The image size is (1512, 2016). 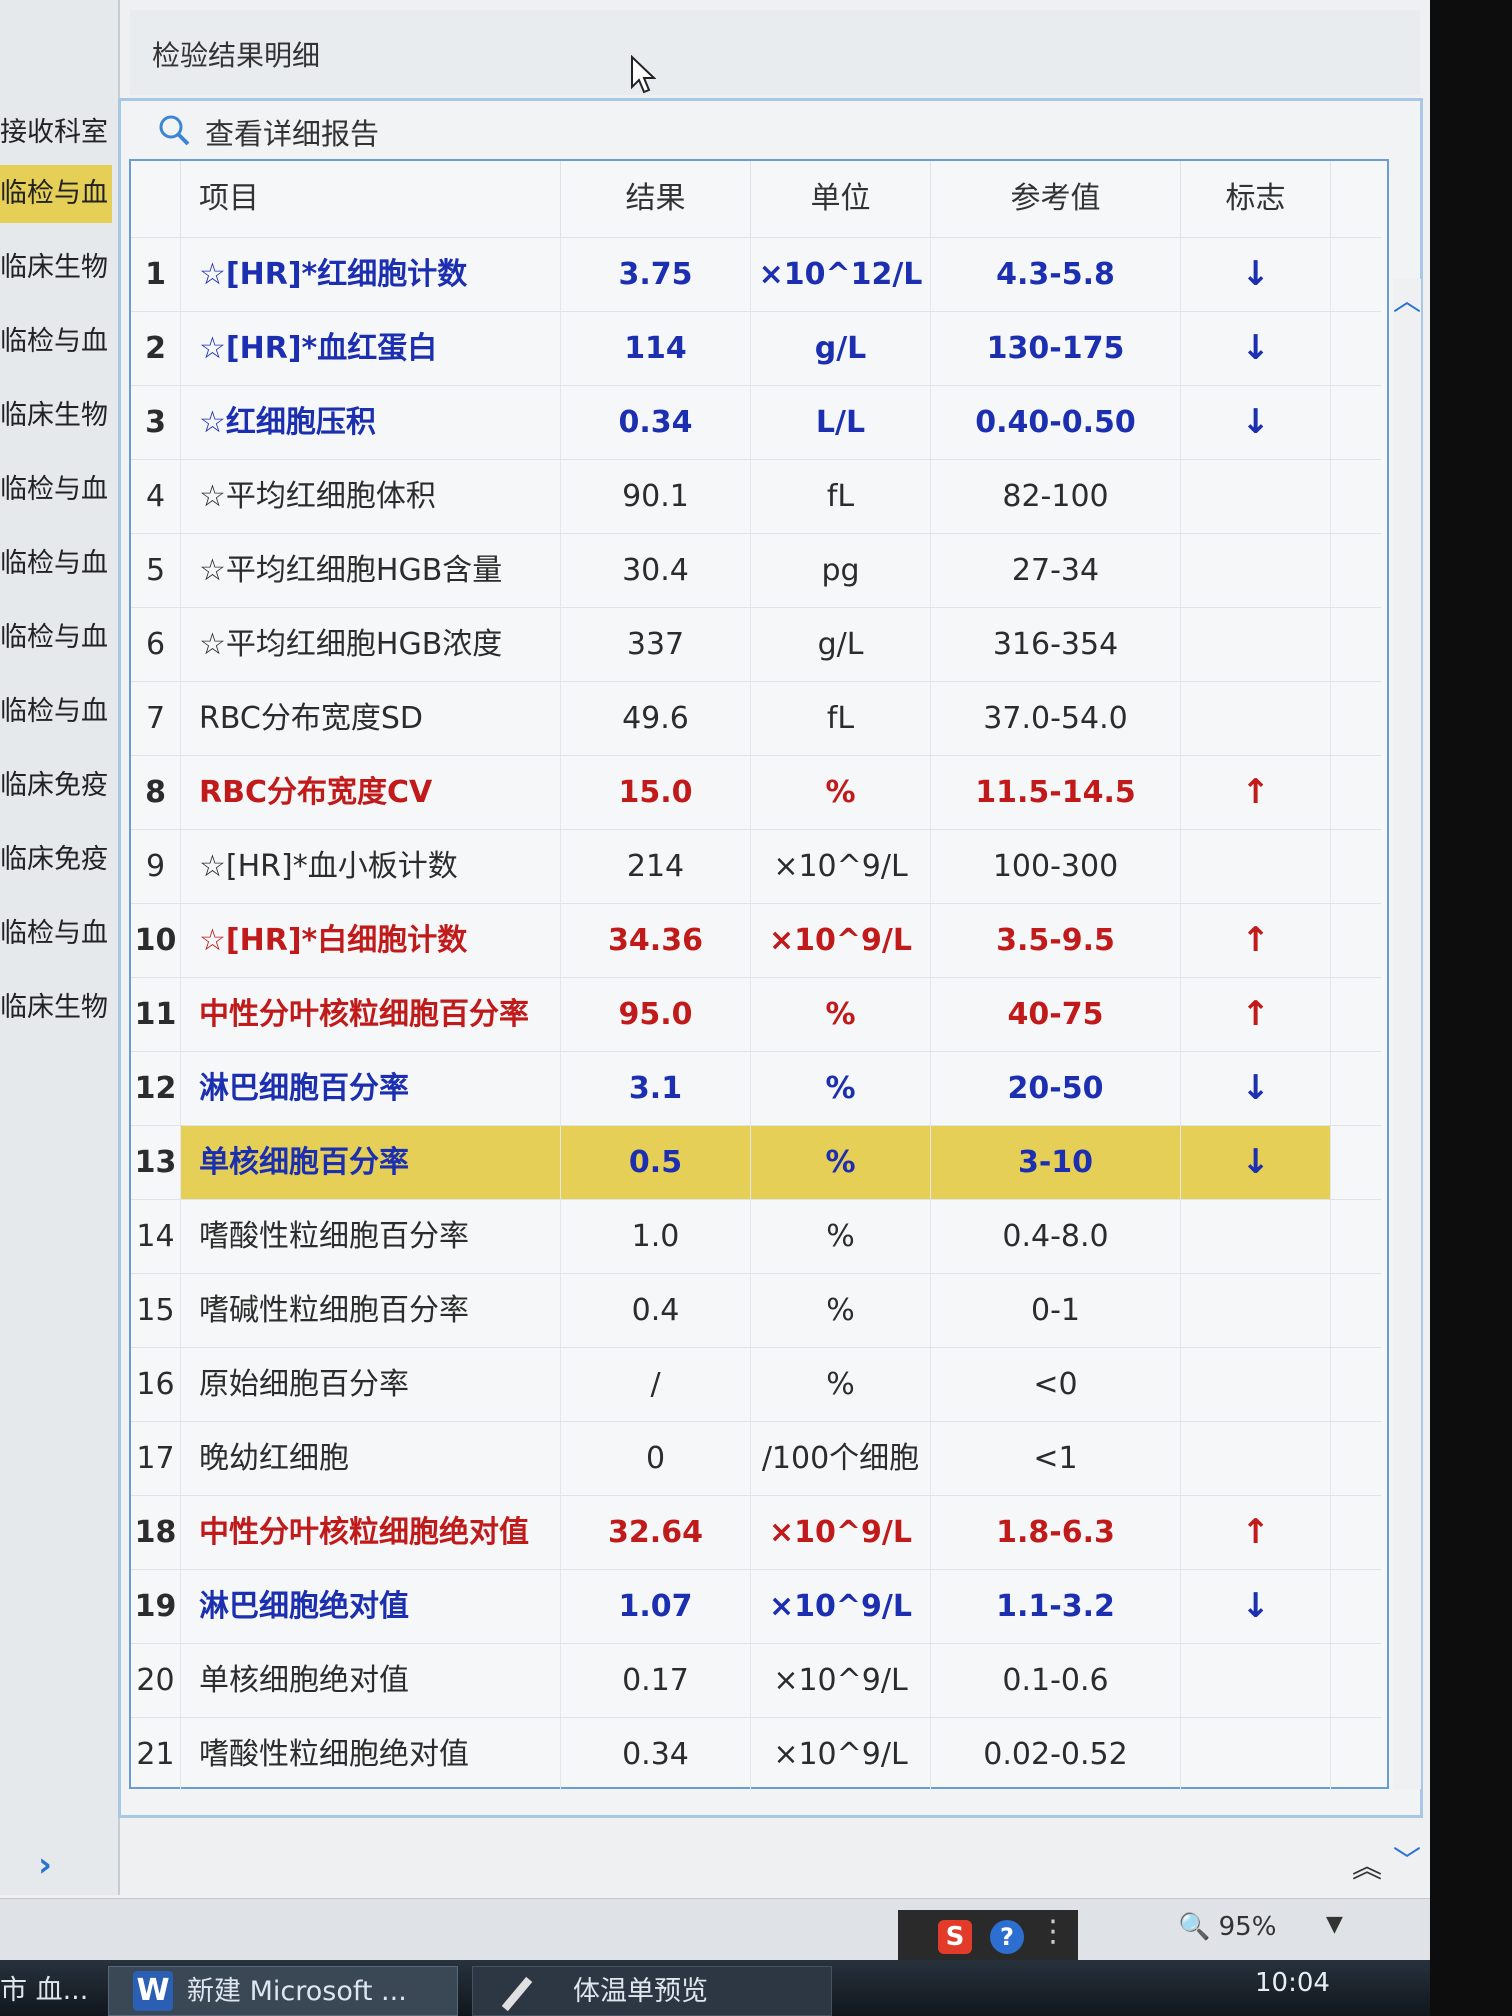 What do you see at coordinates (656, 274) in the screenshot?
I see `result-value: 3.75` at bounding box center [656, 274].